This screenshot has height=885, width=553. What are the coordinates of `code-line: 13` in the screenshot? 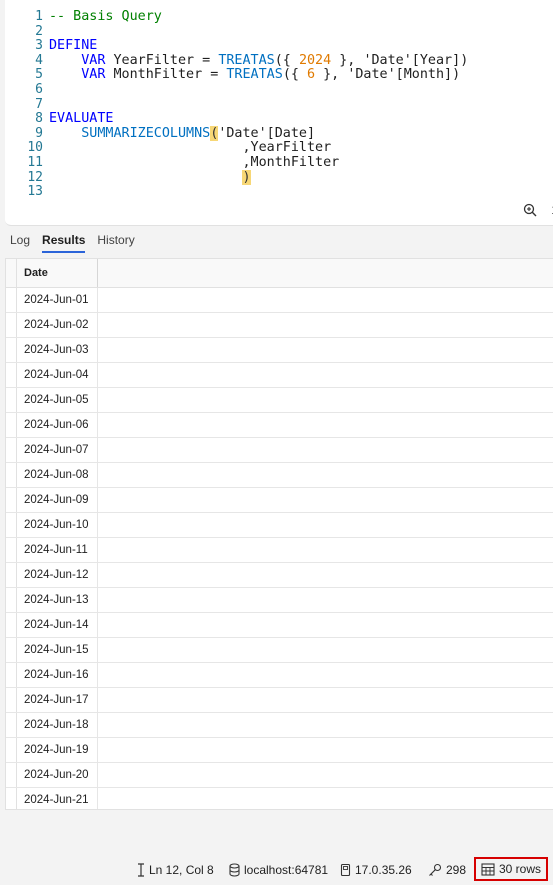 It's located at (236, 192).